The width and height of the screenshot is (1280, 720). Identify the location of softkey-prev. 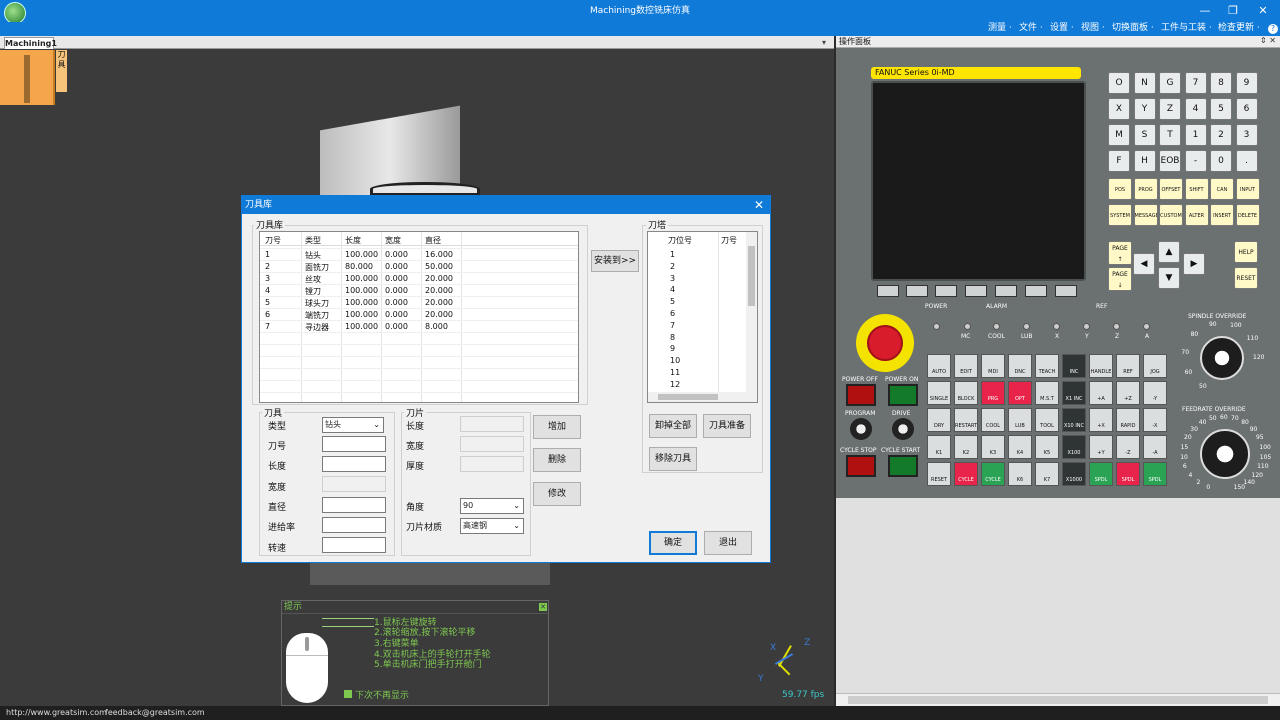
(888, 291).